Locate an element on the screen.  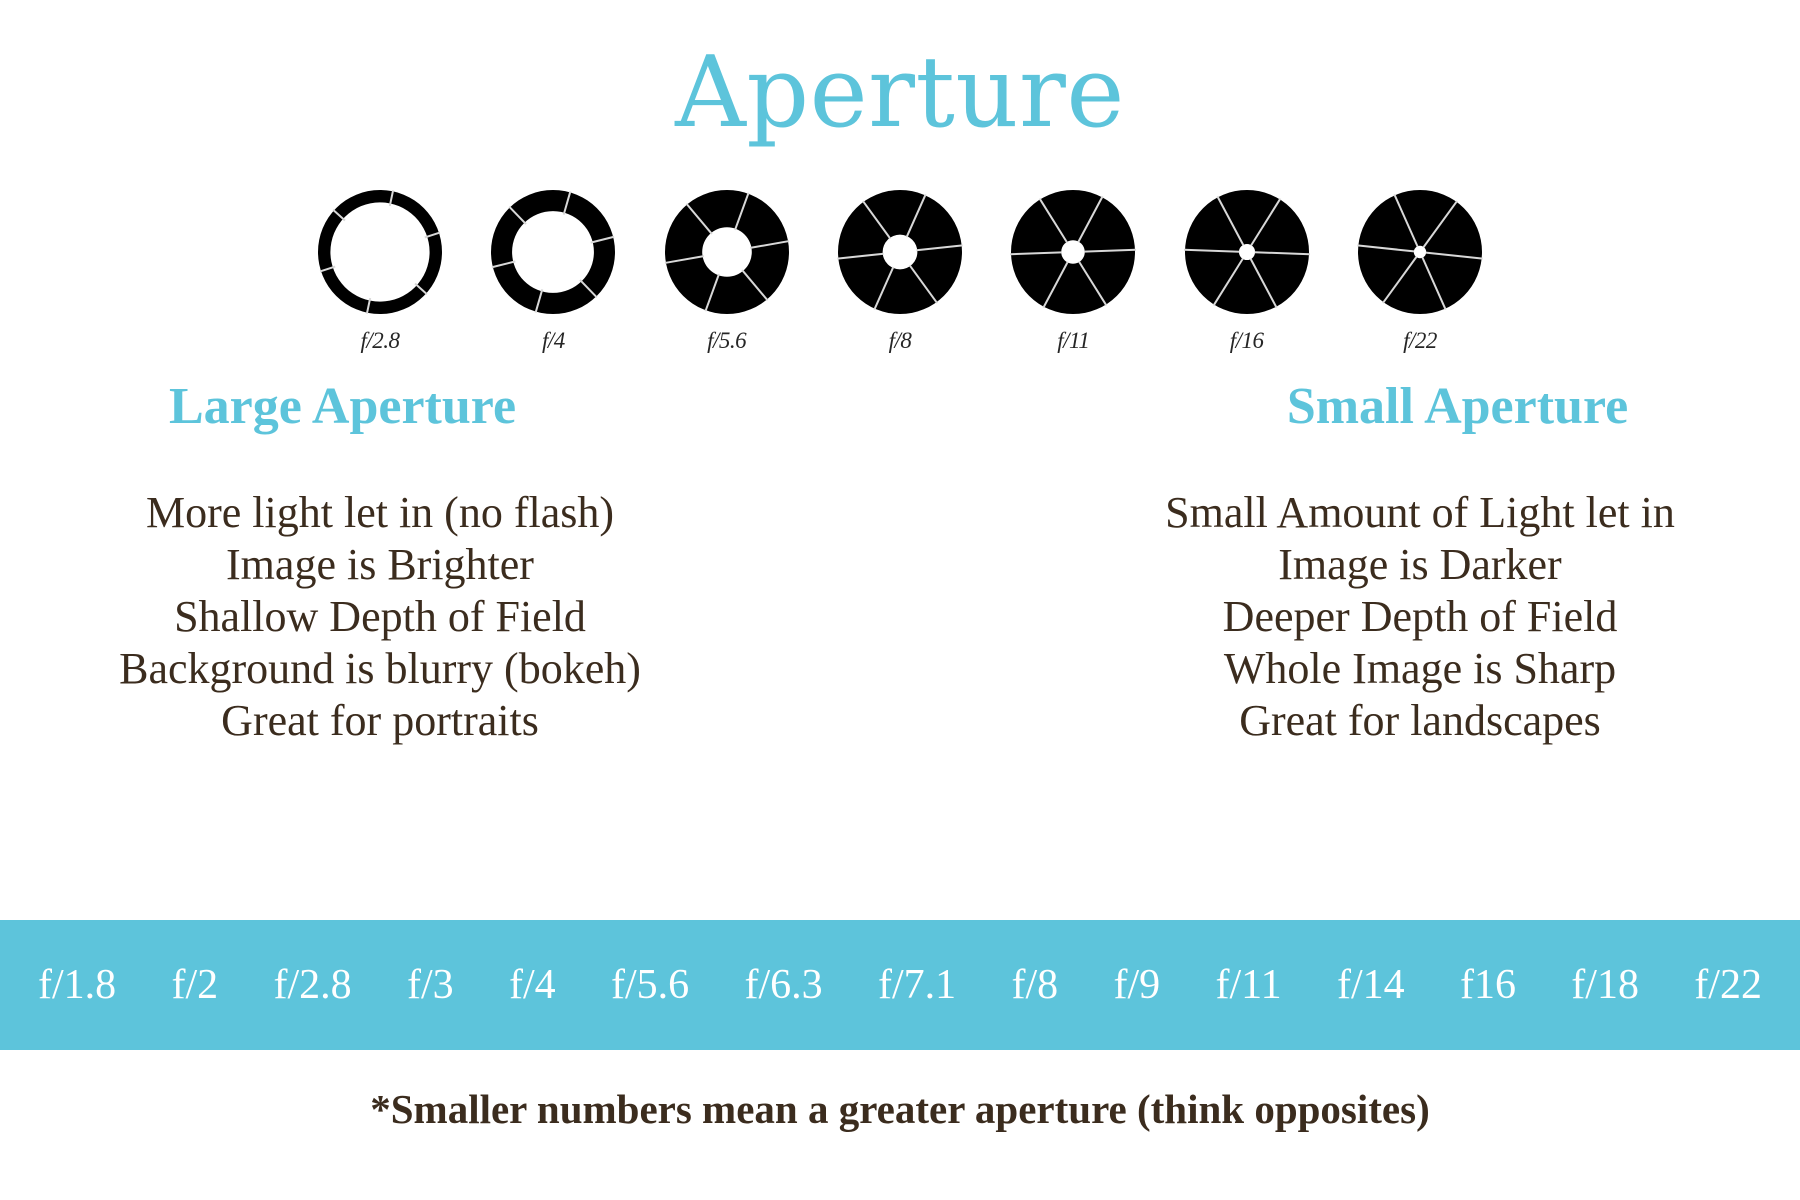
fstop-value: f/18 is located at coordinates (1605, 985).